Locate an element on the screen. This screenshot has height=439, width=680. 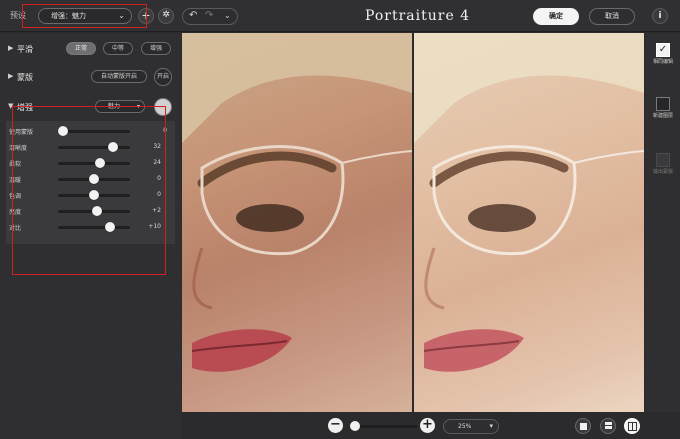
minus-icon: − is located at coordinates (335, 424).